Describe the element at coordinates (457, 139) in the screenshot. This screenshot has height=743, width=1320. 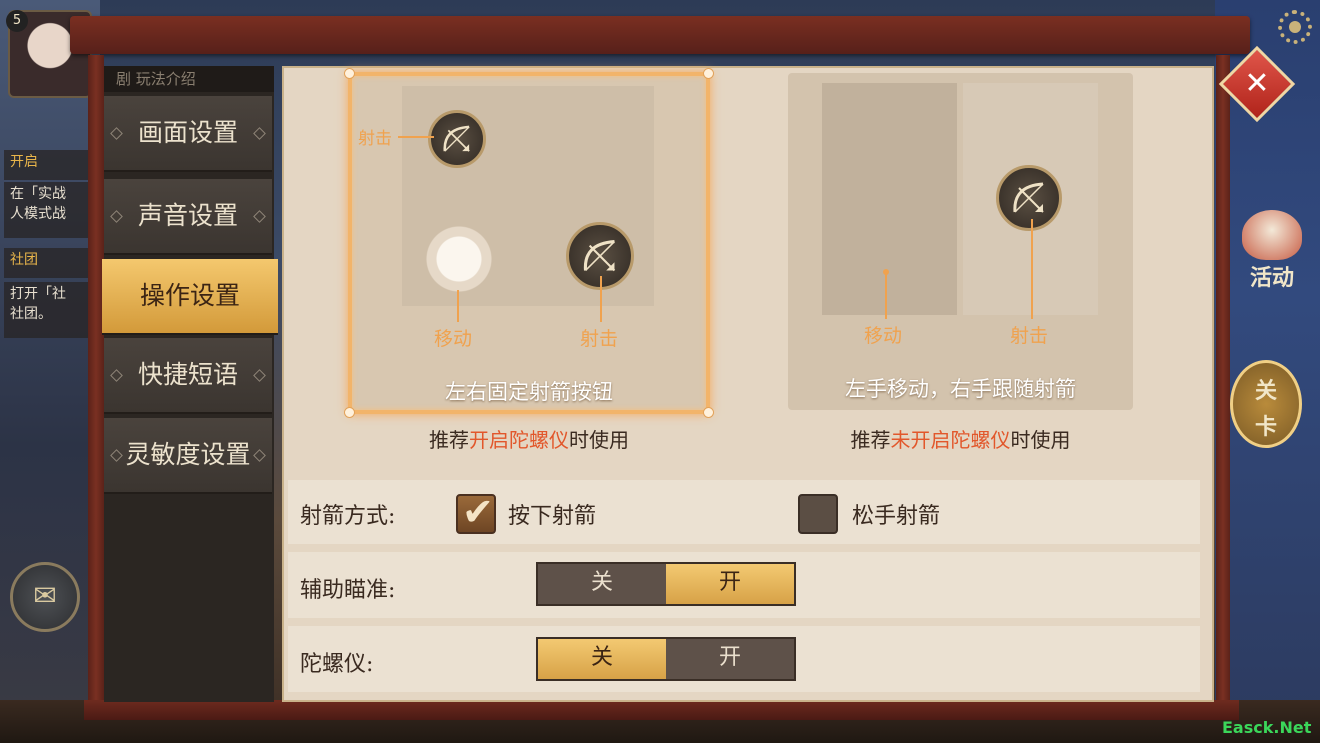
I see `shoot-bow-icon-top` at that location.